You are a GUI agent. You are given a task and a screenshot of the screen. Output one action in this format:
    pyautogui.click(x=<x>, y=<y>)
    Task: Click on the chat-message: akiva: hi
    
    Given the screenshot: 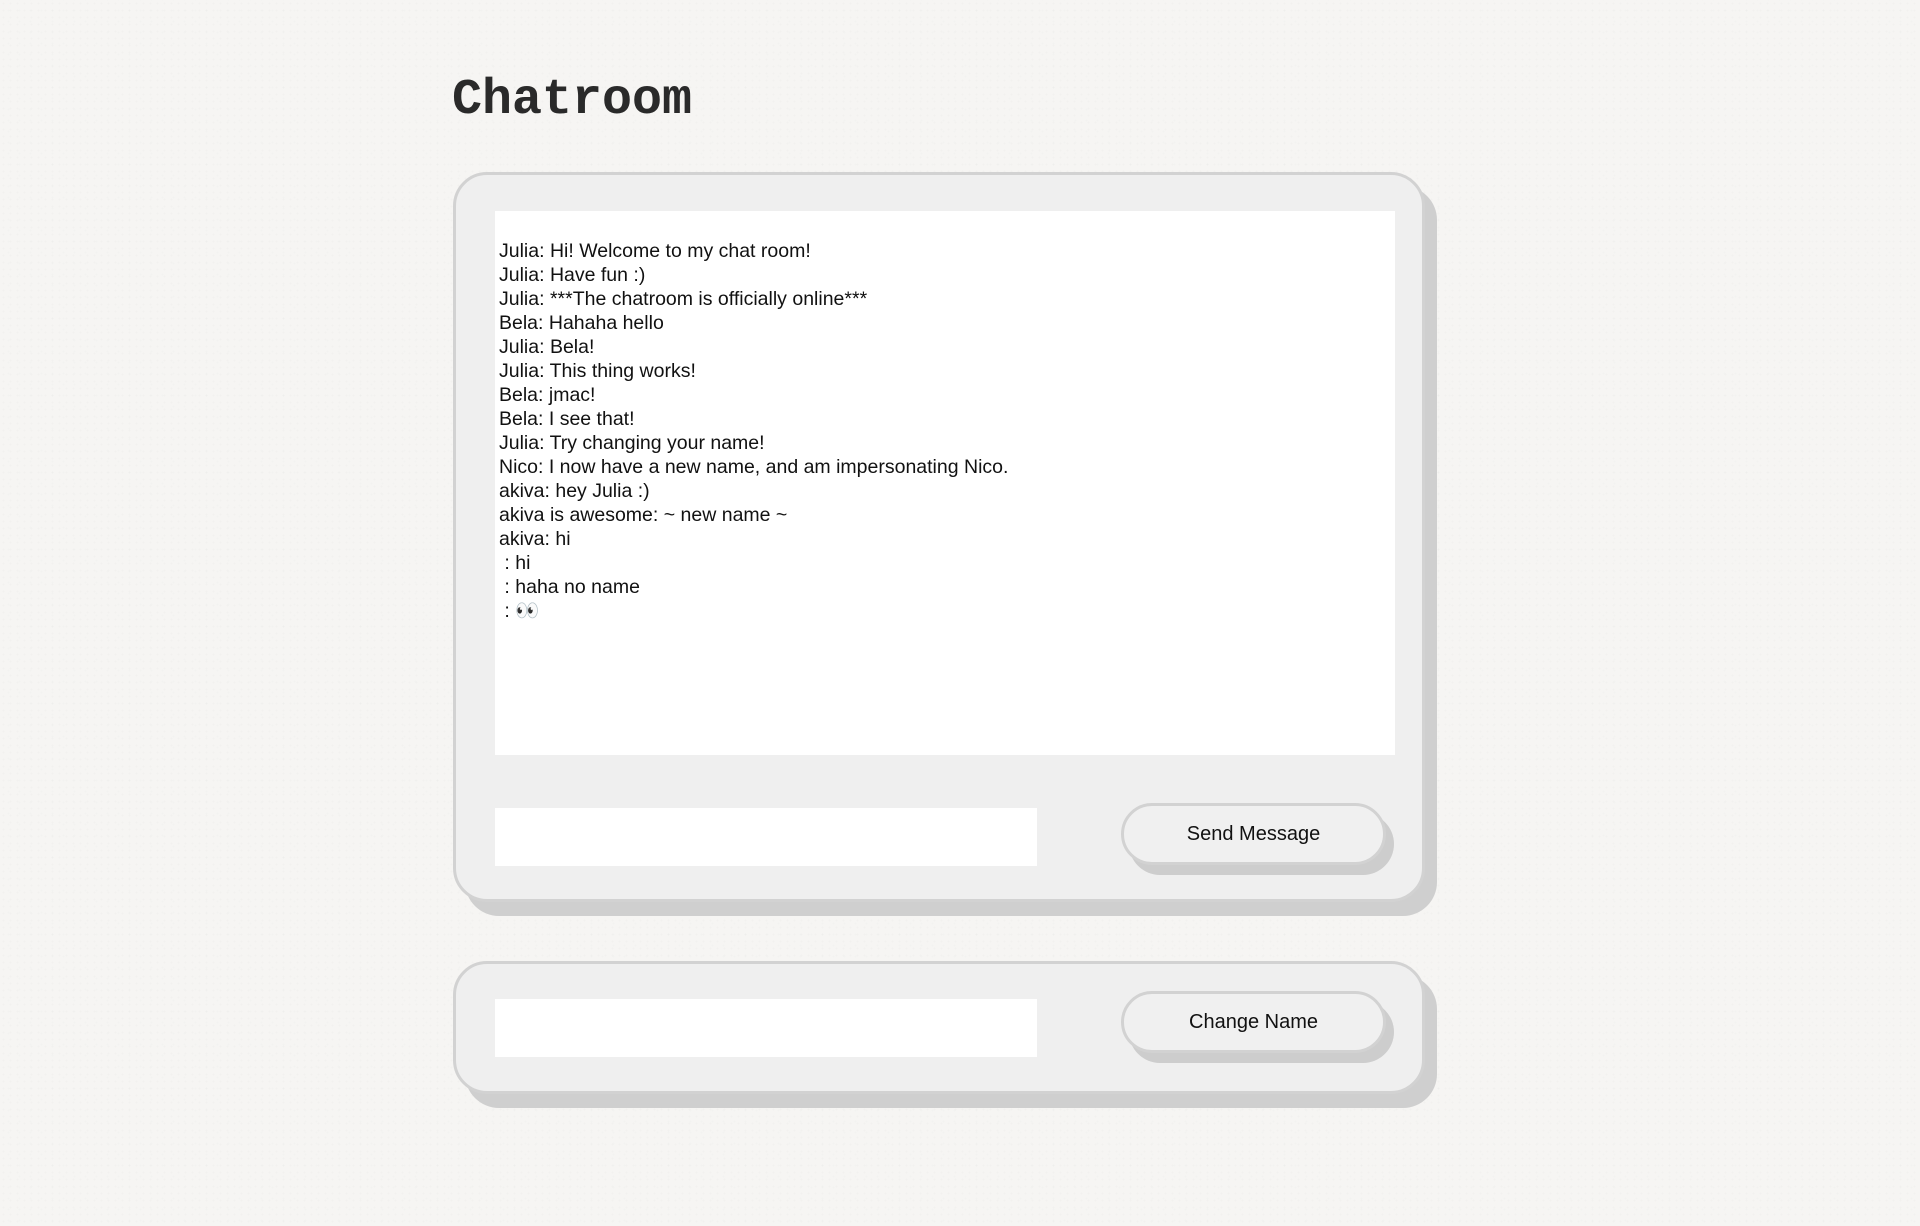 What is the action you would take?
    pyautogui.click(x=535, y=539)
    